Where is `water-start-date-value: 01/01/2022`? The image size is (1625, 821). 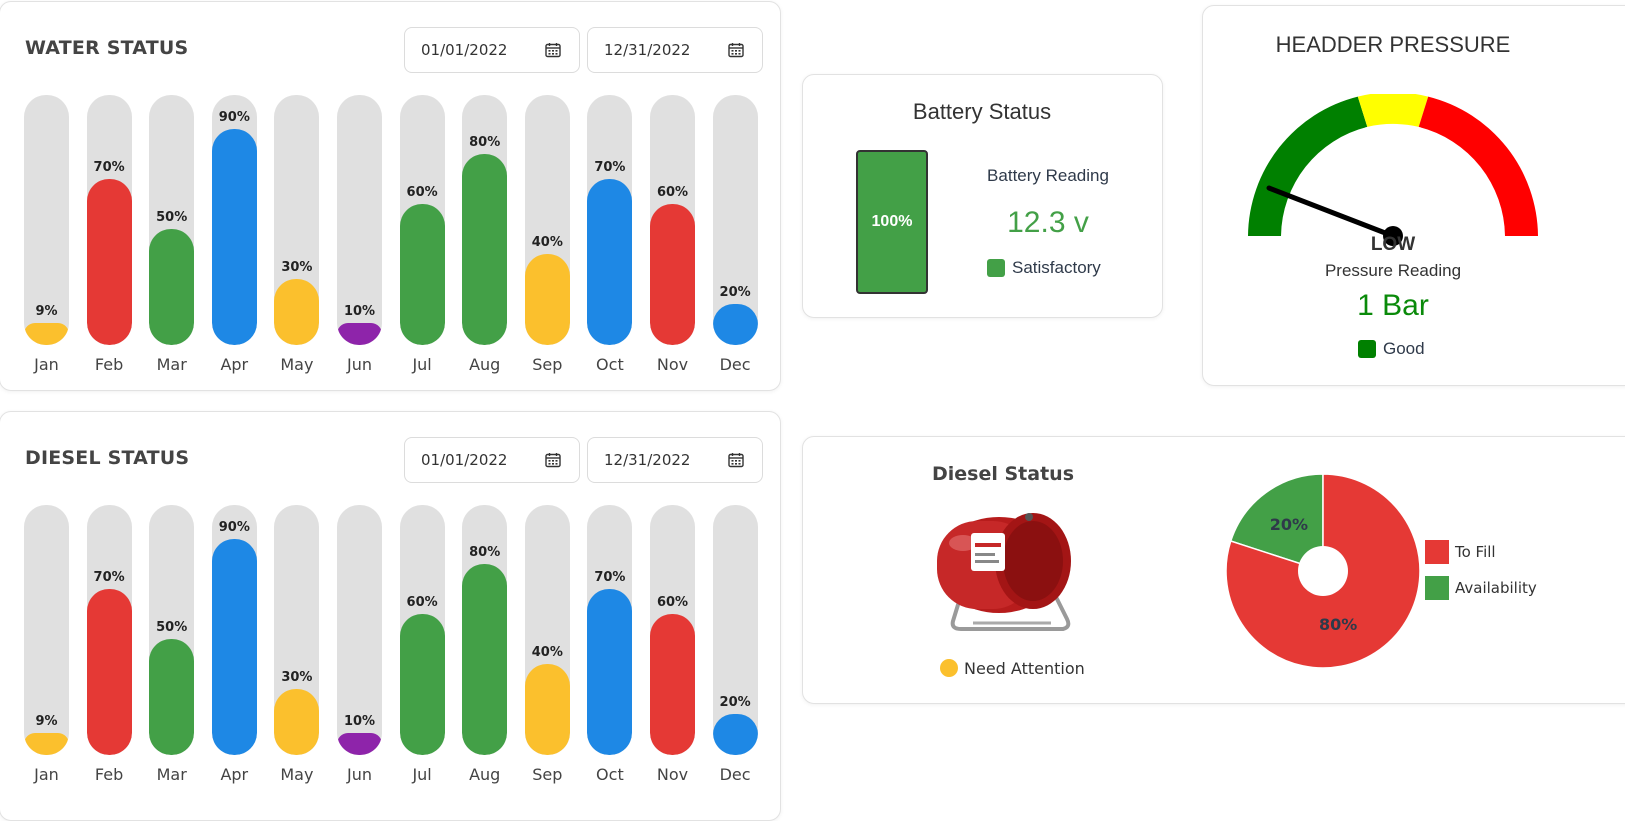 water-start-date-value: 01/01/2022 is located at coordinates (464, 50).